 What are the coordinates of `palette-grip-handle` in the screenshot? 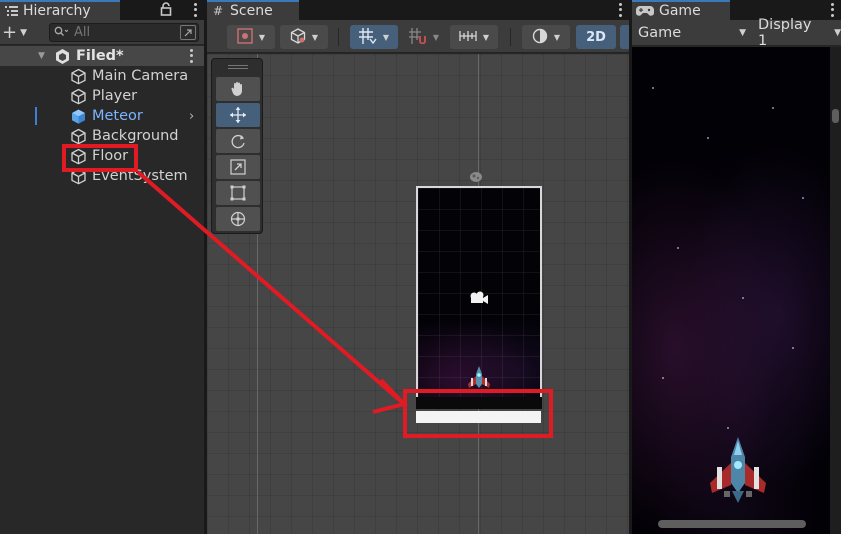 It's located at (238, 67).